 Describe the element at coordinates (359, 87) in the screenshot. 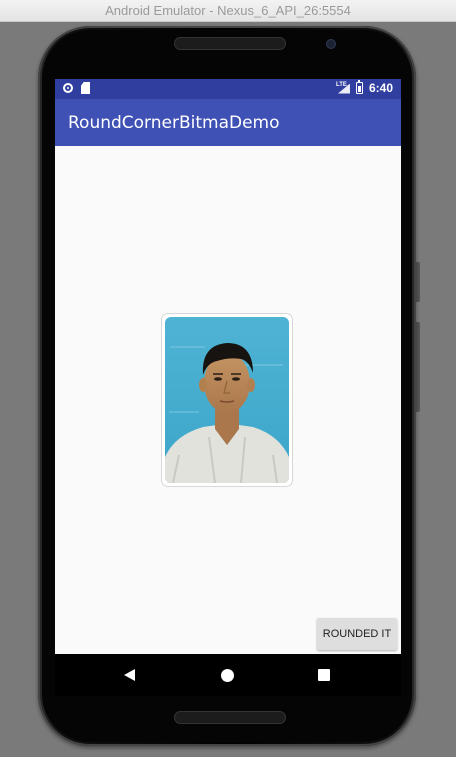

I see `battery-icon` at that location.